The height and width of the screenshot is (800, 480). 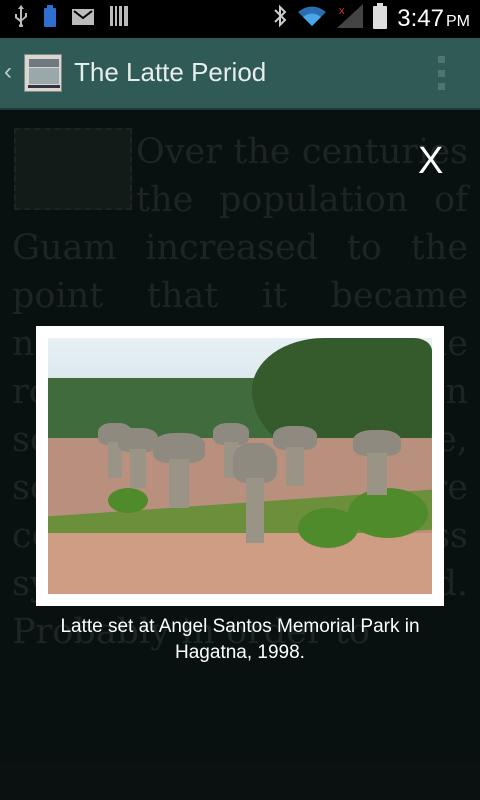 What do you see at coordinates (21, 19) in the screenshot?
I see `usb-icon` at bounding box center [21, 19].